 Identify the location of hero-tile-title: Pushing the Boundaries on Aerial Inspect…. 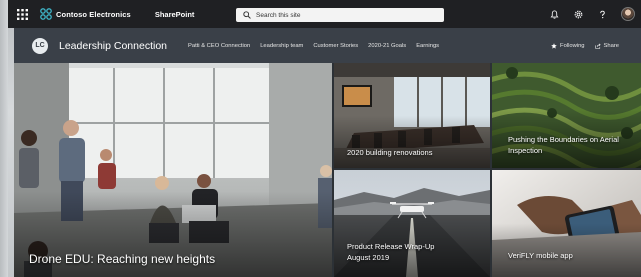
(563, 145).